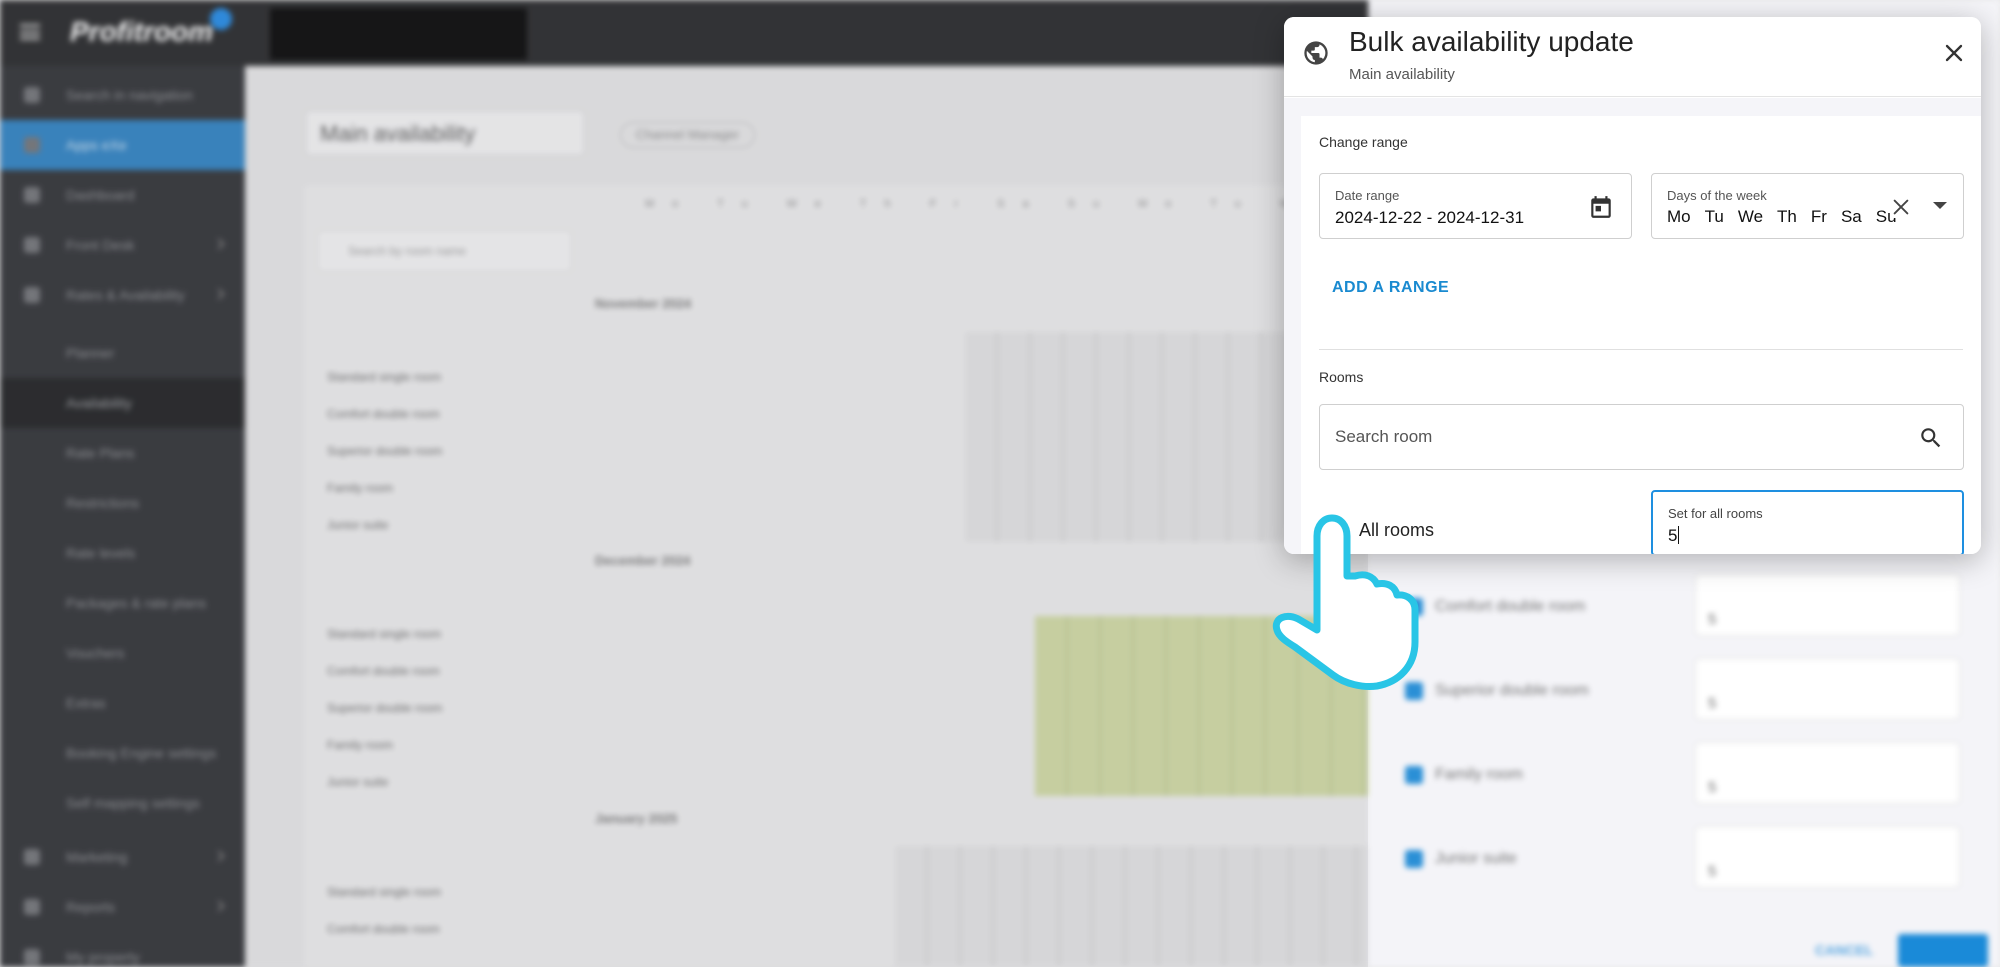 The height and width of the screenshot is (967, 2000). I want to click on calendar-icon, so click(1601, 207).